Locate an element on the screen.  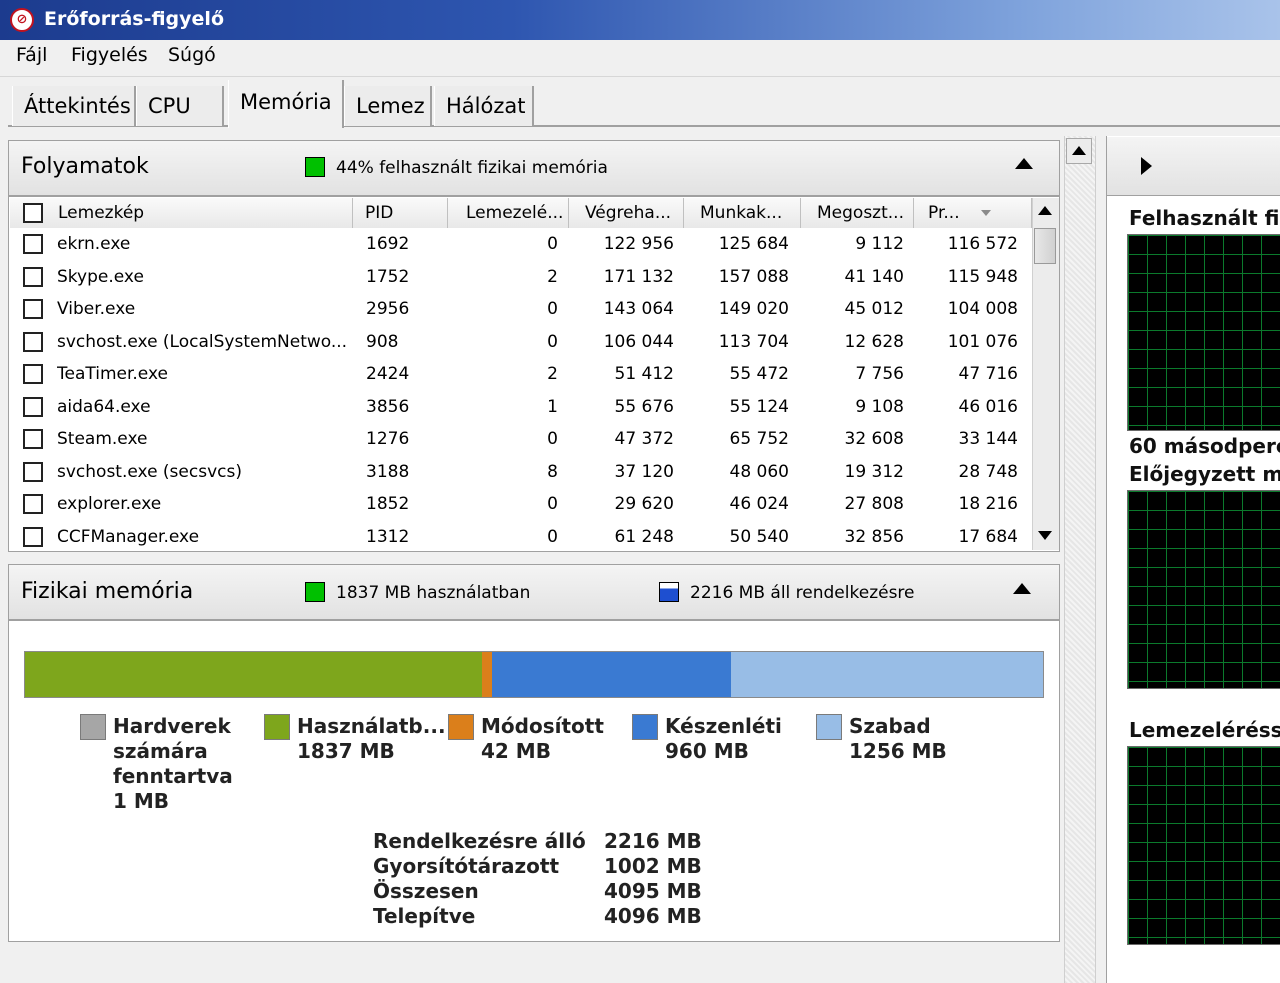
table-cell: 143 064 is located at coordinates (638, 309).